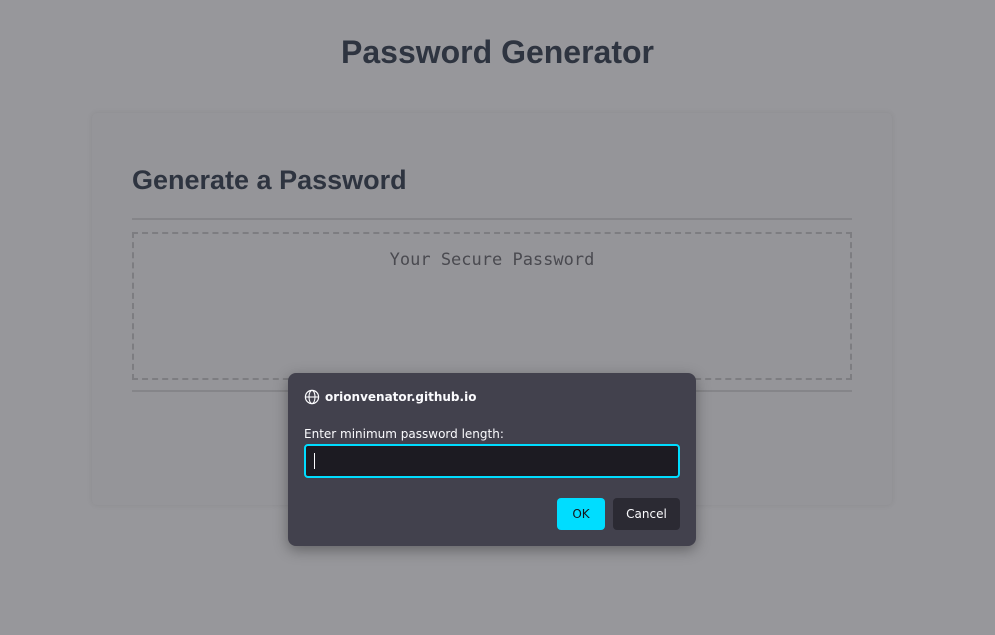 The height and width of the screenshot is (635, 995). Describe the element at coordinates (581, 514) in the screenshot. I see `ok-button: OK` at that location.